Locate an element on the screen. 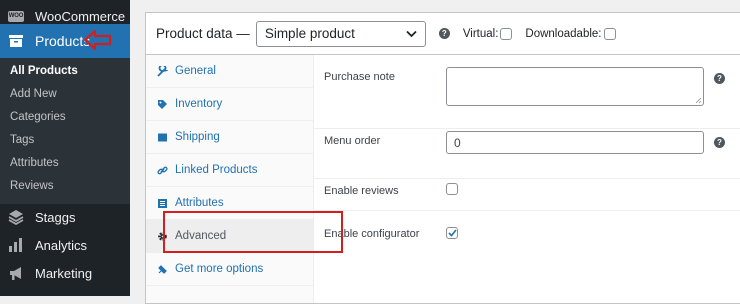 The height and width of the screenshot is (304, 740). sidebar-item-label: Staggs is located at coordinates (55, 217).